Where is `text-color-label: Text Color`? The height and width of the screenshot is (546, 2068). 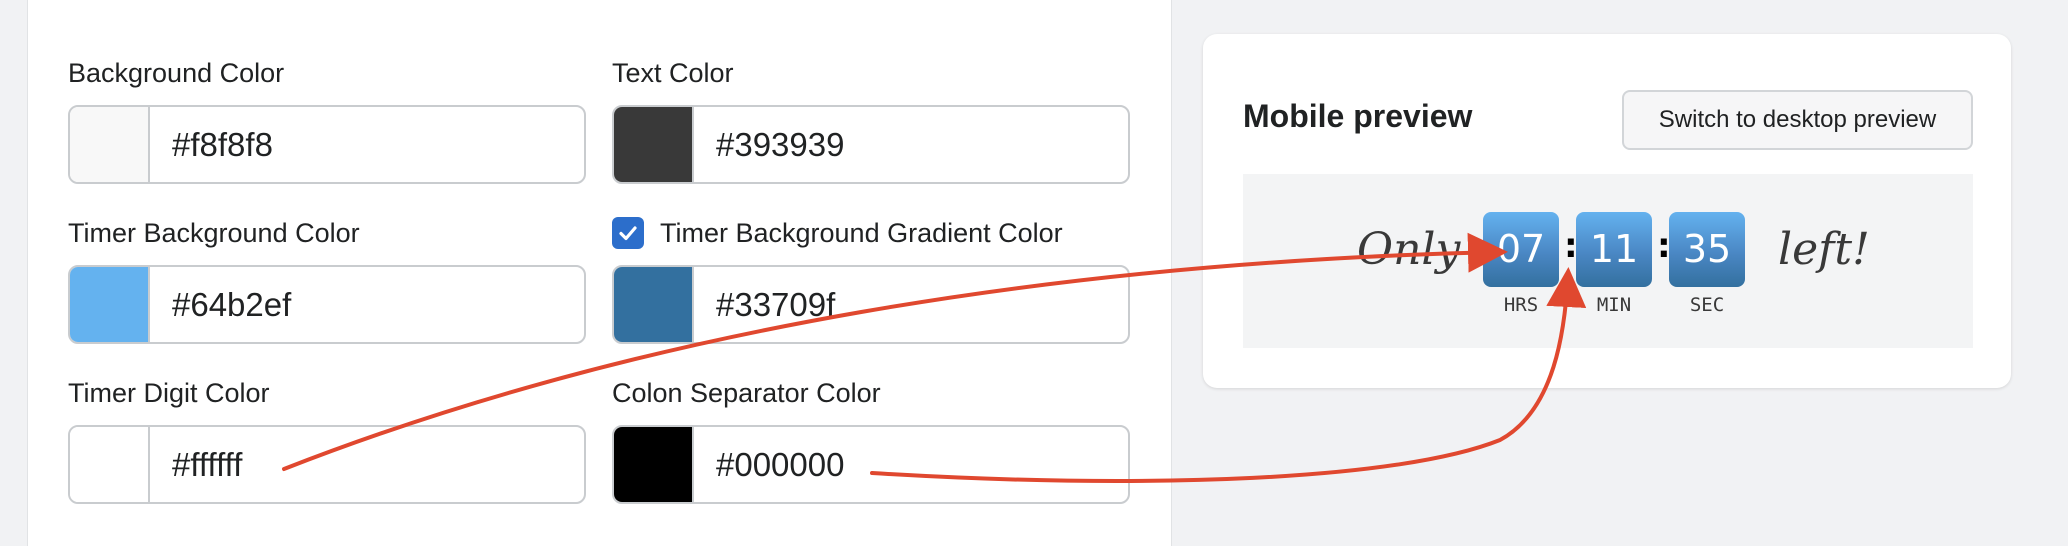
text-color-label: Text Color is located at coordinates (673, 73).